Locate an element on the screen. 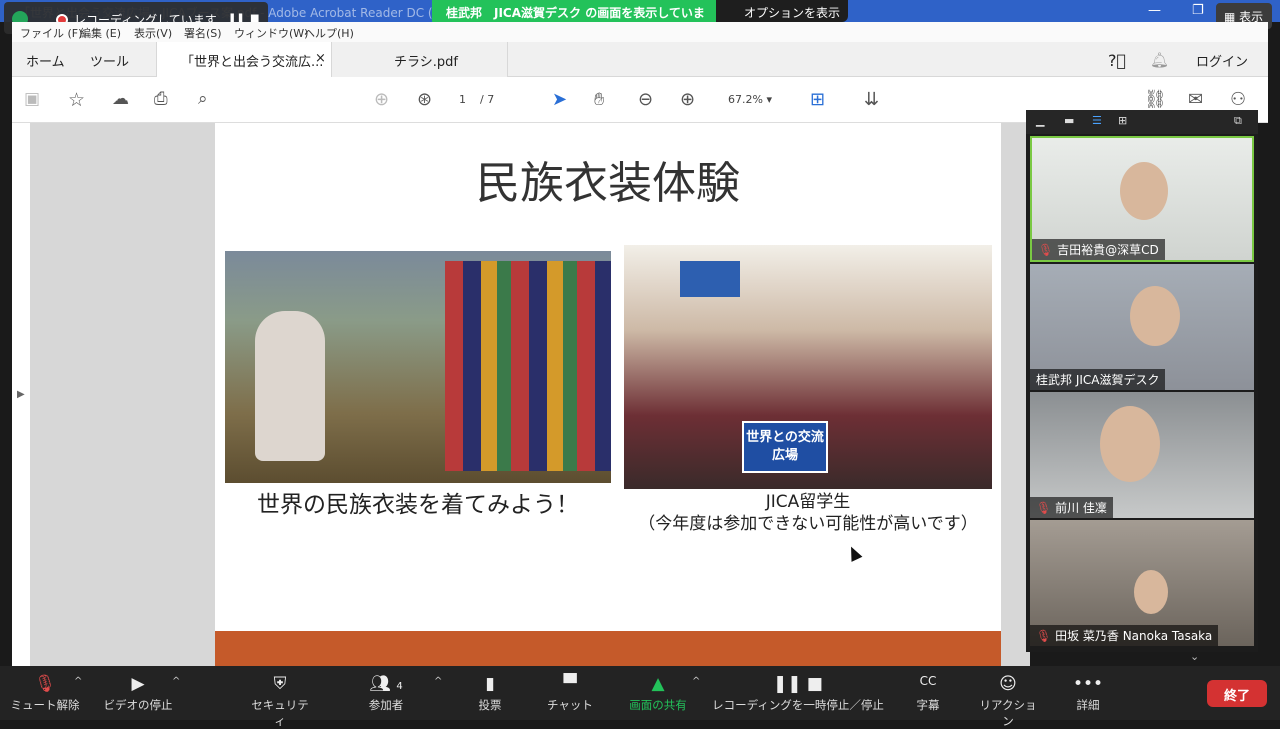 This screenshot has height=729, width=1280. popout-icon: ⧉ is located at coordinates (1238, 121).